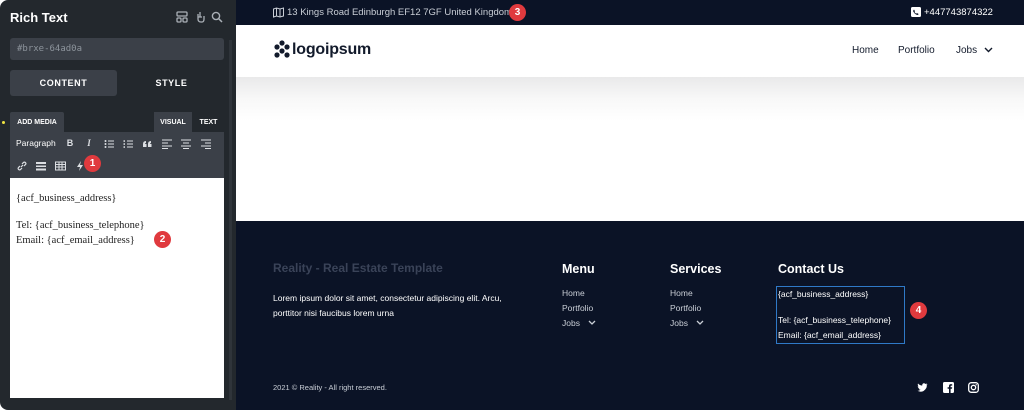 This screenshot has width=1024, height=410. Describe the element at coordinates (80, 225) in the screenshot. I see `editor-line-telephone: Tel: {acf_business_telephone}` at that location.